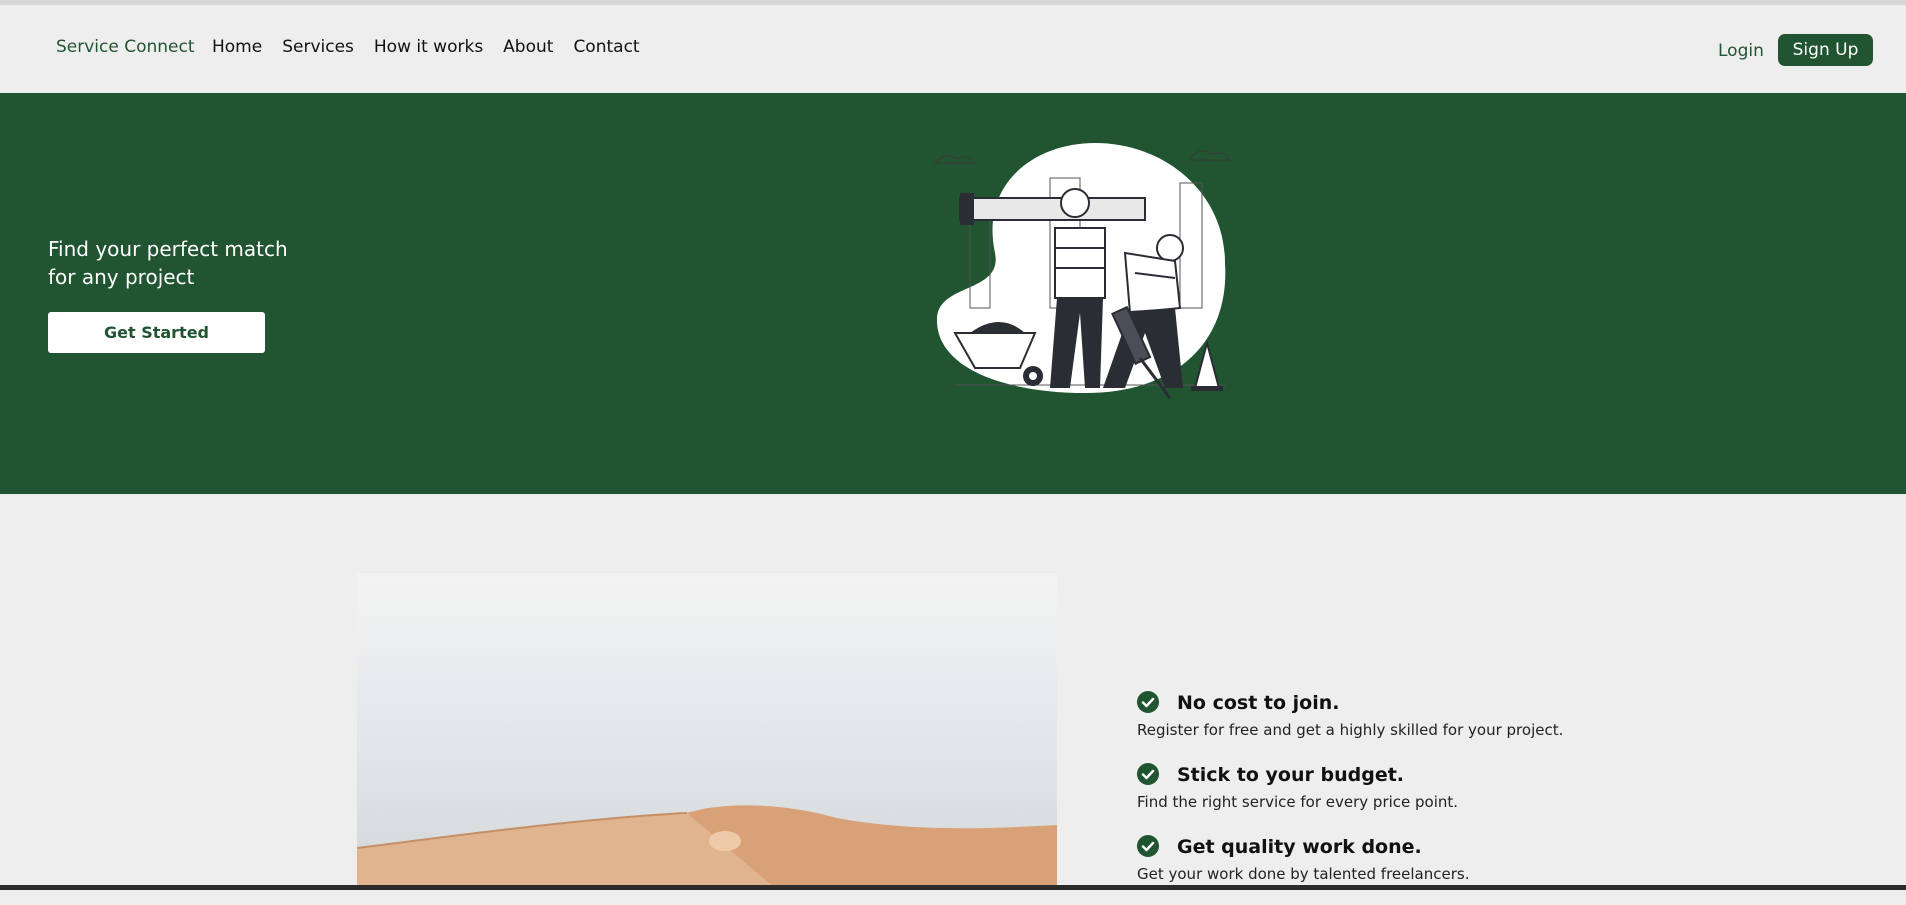 The image size is (1906, 905). What do you see at coordinates (1258, 703) in the screenshot?
I see `feature-title: No cost to join.` at bounding box center [1258, 703].